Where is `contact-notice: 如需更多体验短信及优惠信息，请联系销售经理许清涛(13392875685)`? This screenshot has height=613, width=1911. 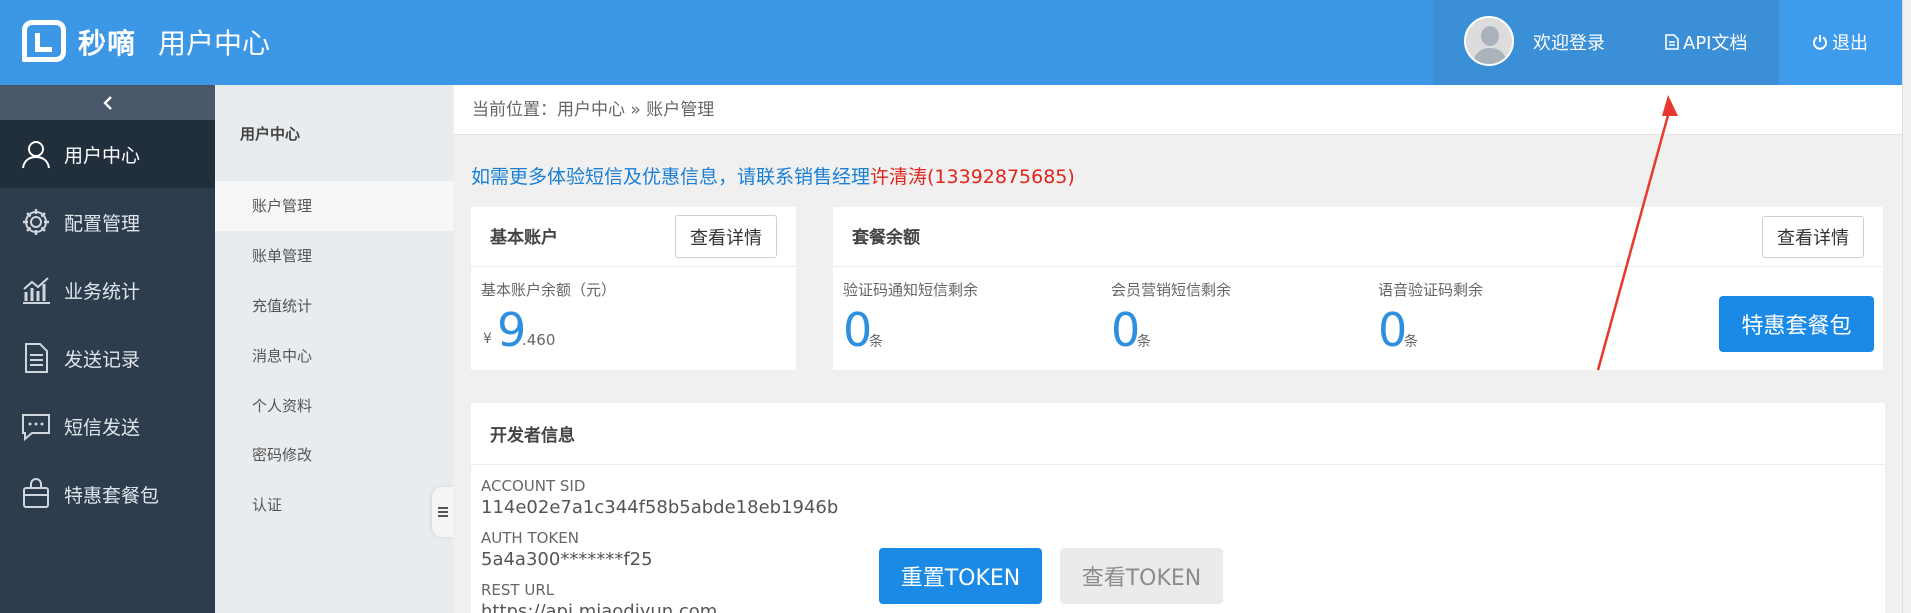
contact-notice: 如需更多体验短信及优惠信息，请联系销售经理许清涛(13392875685) is located at coordinates (773, 175).